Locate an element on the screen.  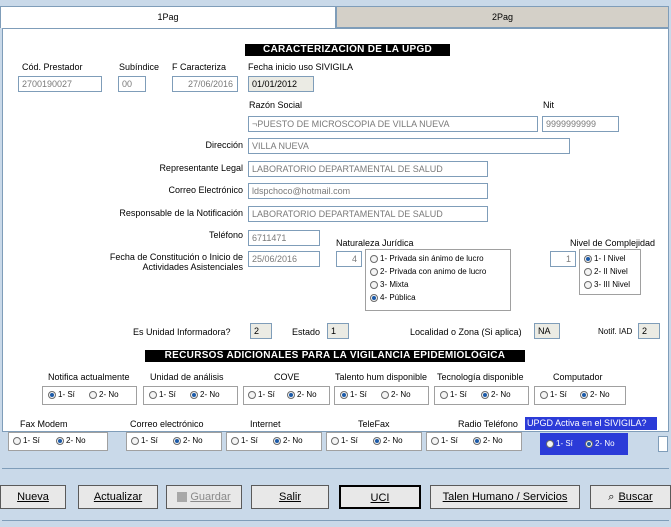
fecha-constitucion-field: 25/06/2016 is located at coordinates (284, 259).